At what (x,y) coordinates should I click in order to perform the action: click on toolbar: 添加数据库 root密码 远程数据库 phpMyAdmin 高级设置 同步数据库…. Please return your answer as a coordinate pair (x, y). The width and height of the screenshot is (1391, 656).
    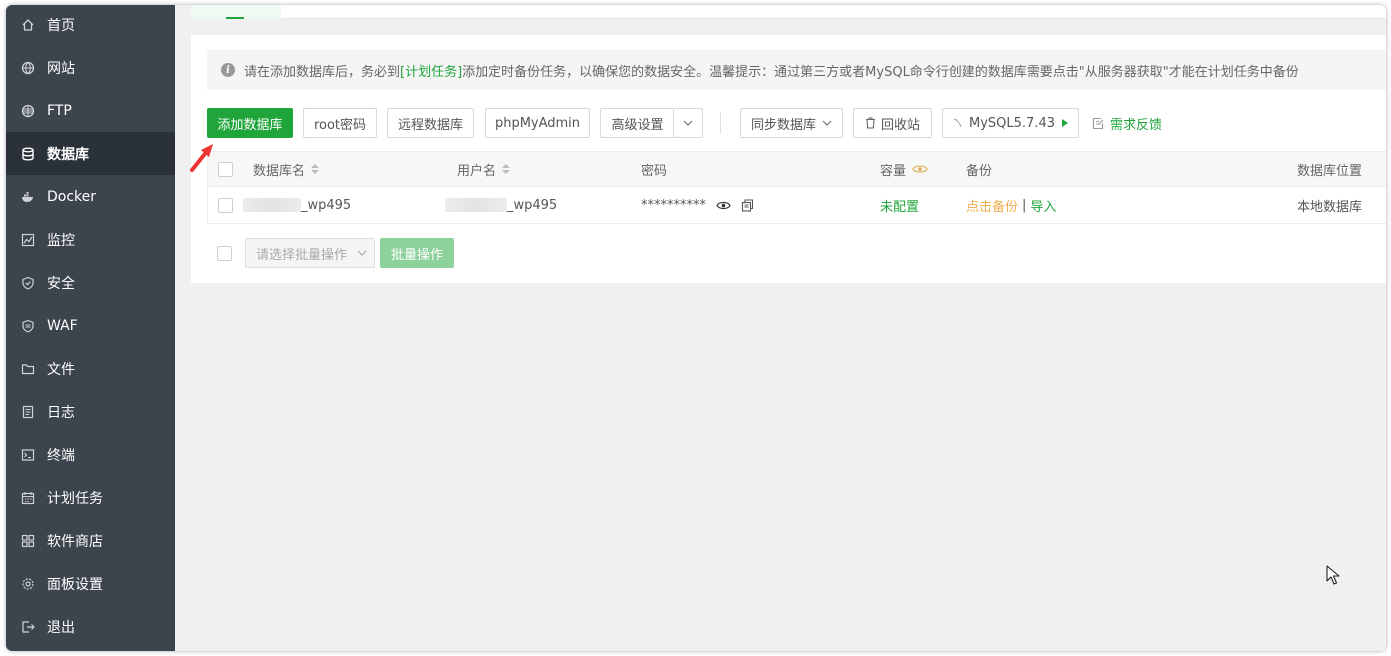
    Looking at the image, I should click on (796, 123).